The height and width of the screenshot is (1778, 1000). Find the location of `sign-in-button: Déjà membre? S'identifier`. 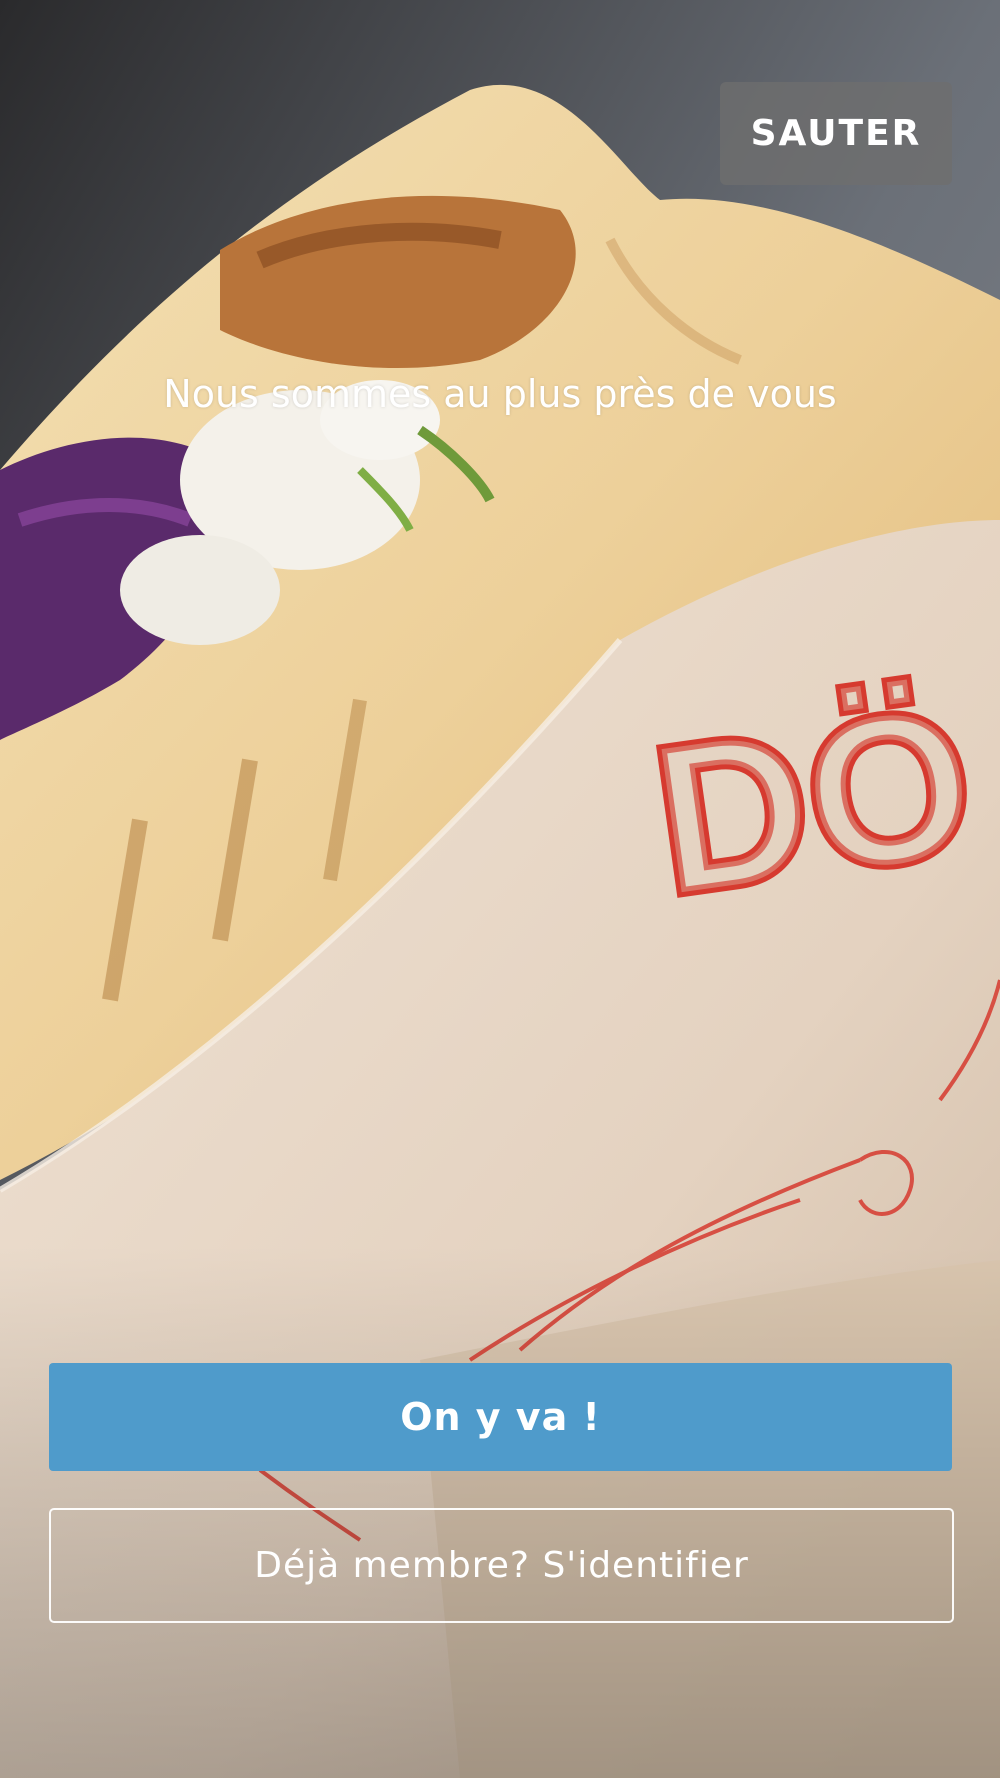

sign-in-button: Déjà membre? S'identifier is located at coordinates (501, 1565).